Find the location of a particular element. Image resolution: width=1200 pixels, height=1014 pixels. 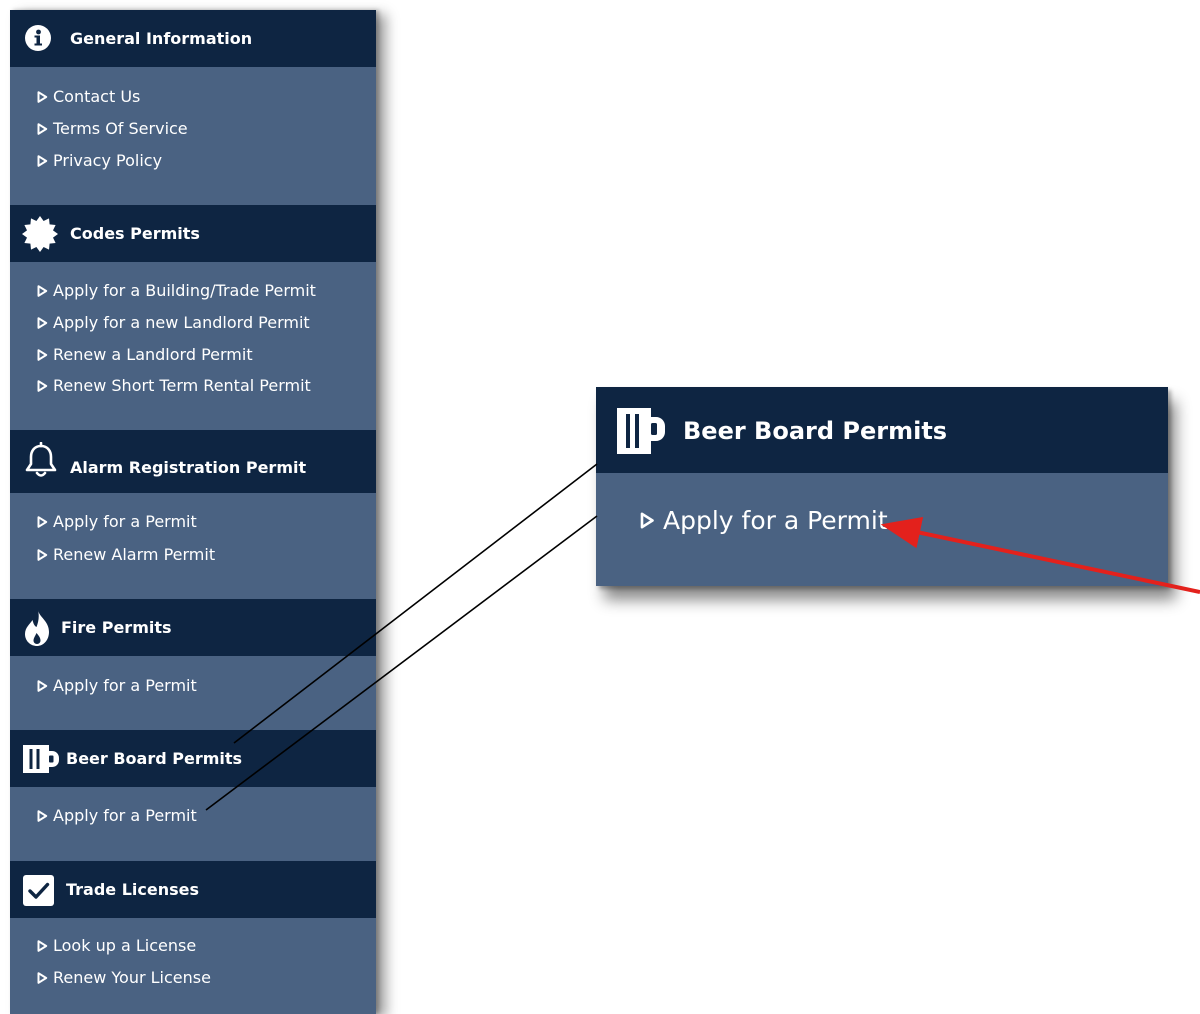

section-header-fire-permits: Fire Permits is located at coordinates (193, 627).